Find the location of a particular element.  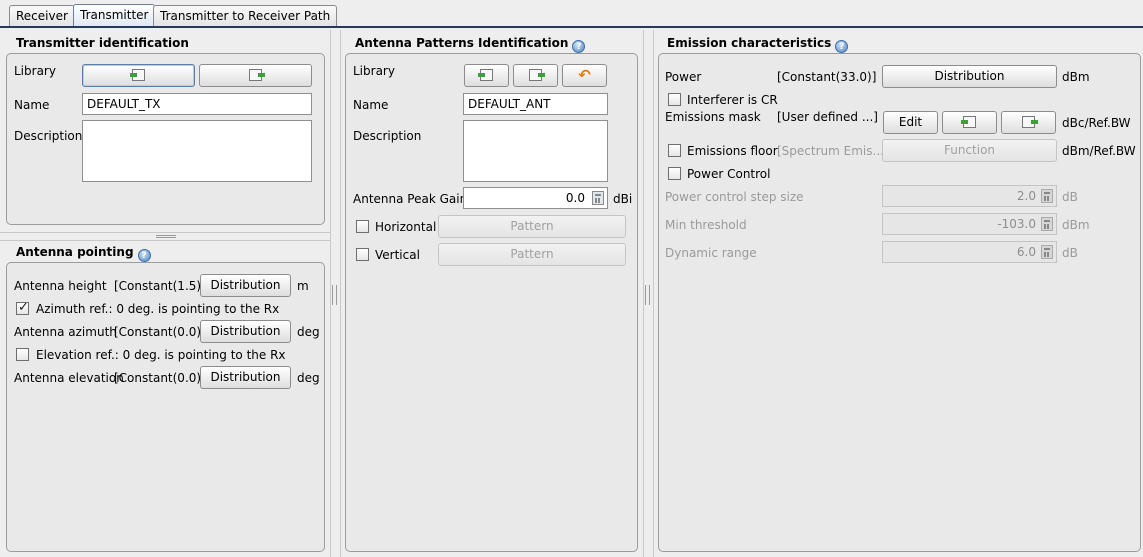

antenna-description-field is located at coordinates (535, 151).